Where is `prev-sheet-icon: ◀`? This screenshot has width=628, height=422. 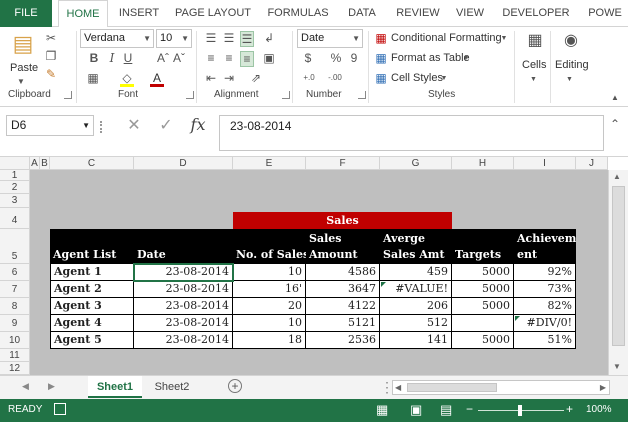
prev-sheet-icon: ◀ is located at coordinates (25, 386).